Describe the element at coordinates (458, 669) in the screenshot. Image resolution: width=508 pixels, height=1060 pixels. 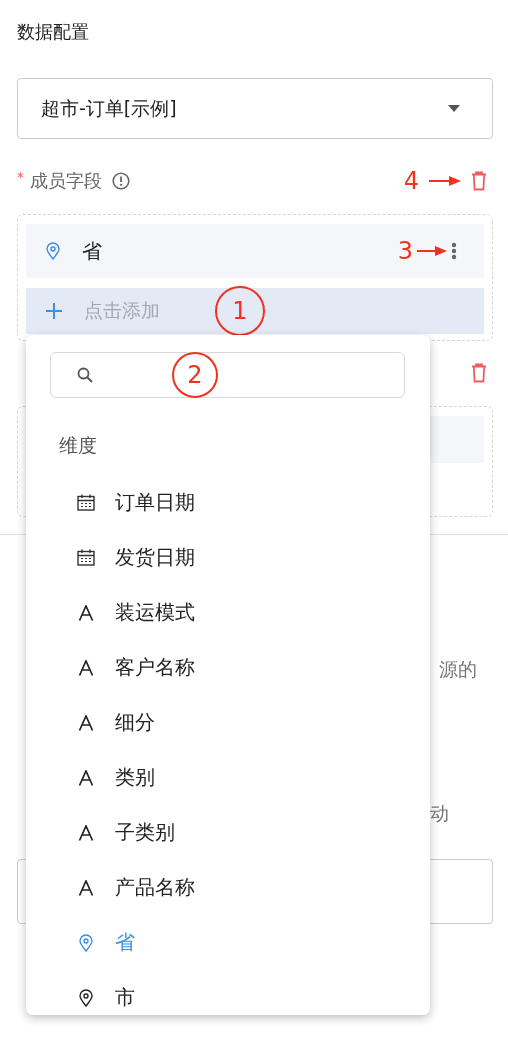
I see `description-text: 源的` at that location.